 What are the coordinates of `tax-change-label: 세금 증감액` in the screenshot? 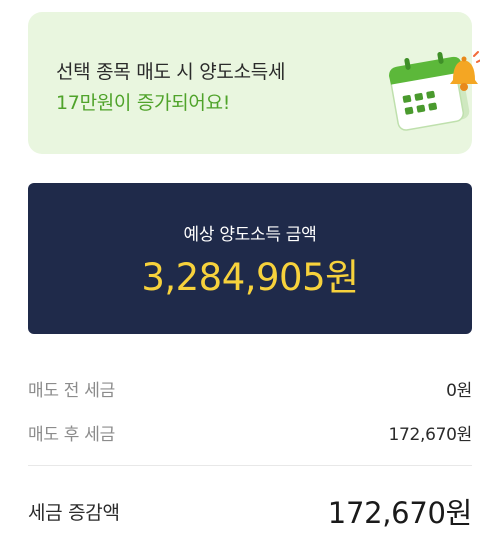 It's located at (74, 513).